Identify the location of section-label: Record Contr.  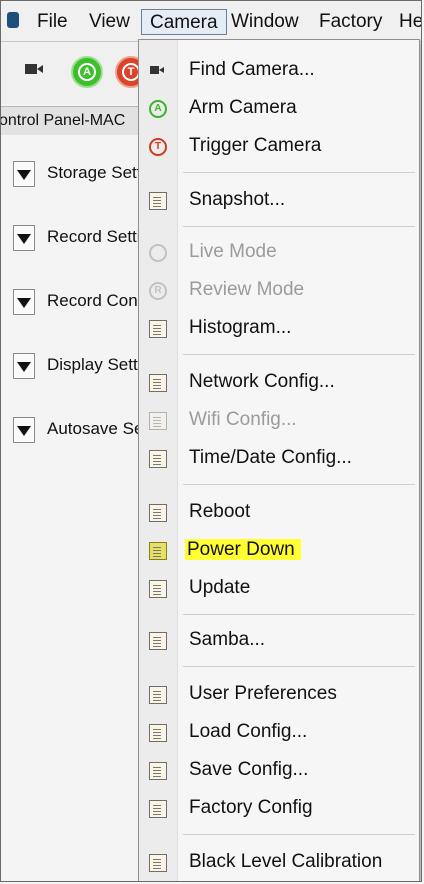
(98, 300).